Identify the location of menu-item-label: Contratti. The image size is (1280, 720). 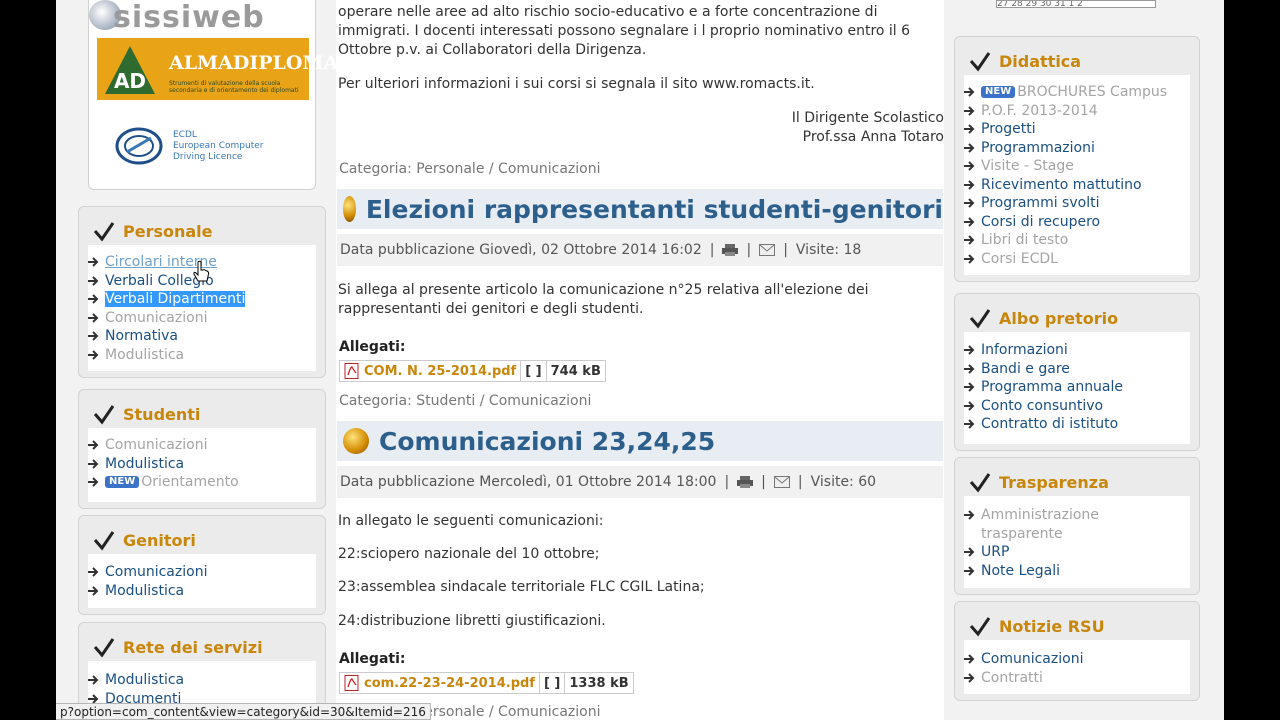
(1012, 677).